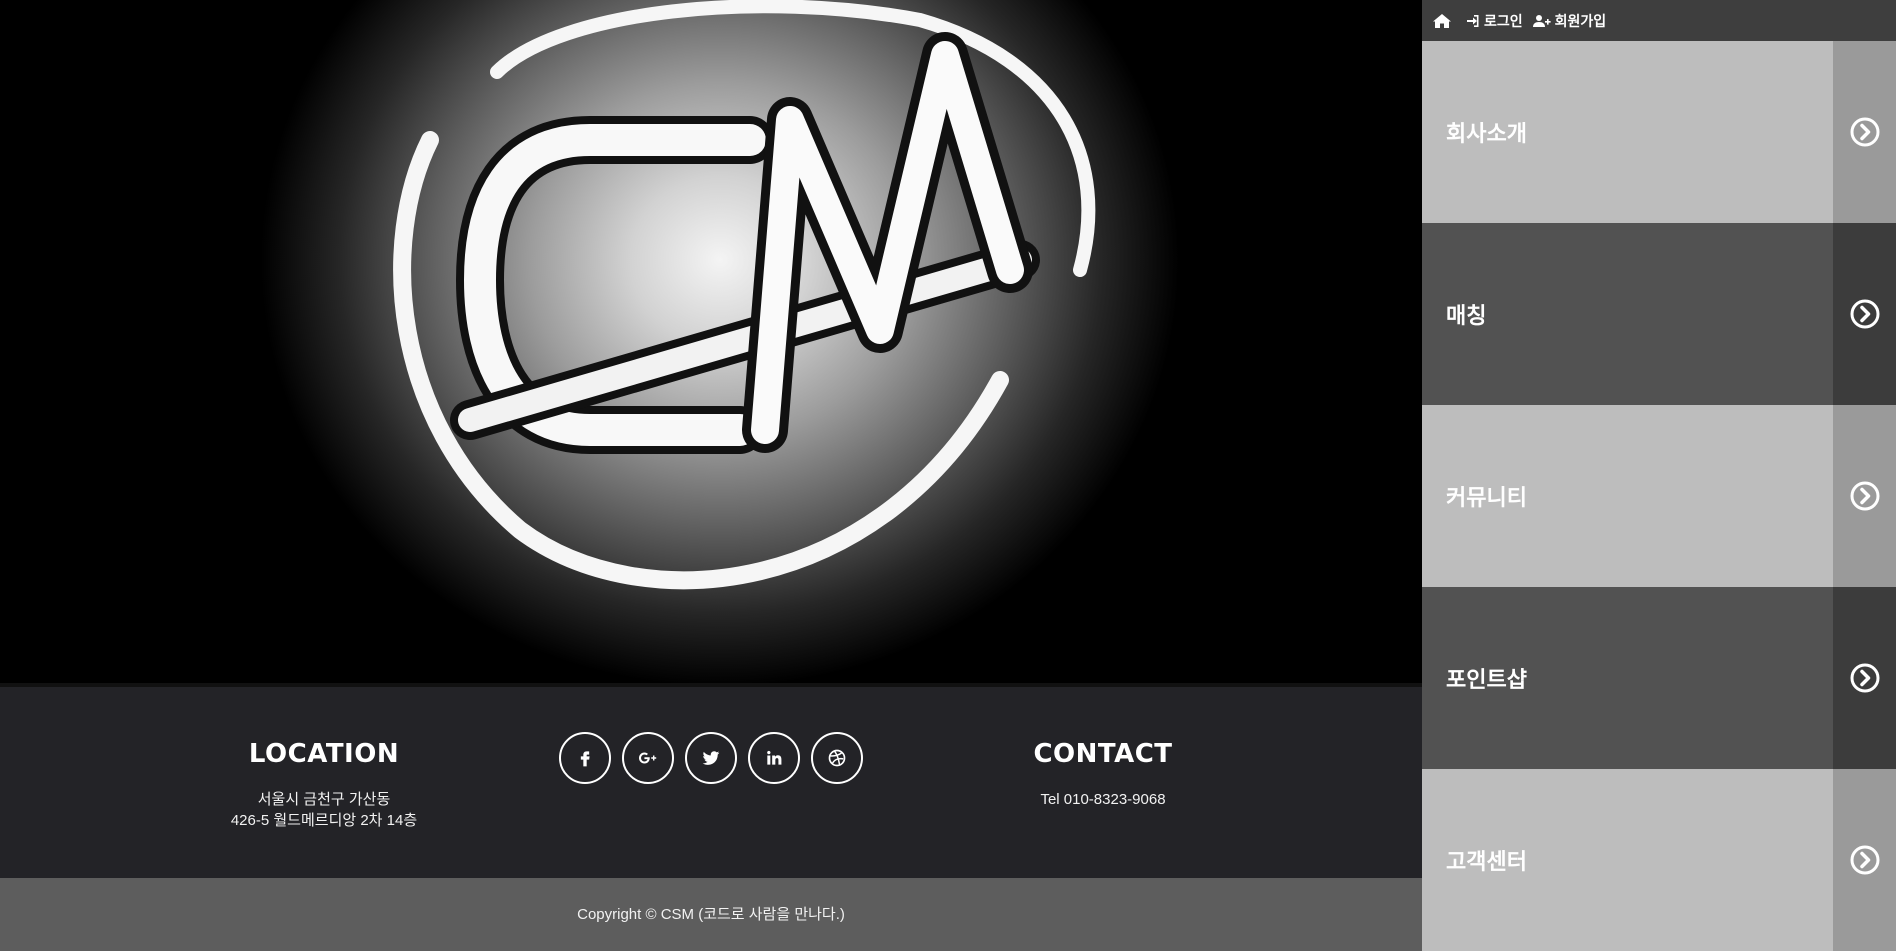  Describe the element at coordinates (324, 810) in the screenshot. I see `location-address: 서울시 금천구 가산동 426-5 월드메르디앙 2차 14층` at that location.